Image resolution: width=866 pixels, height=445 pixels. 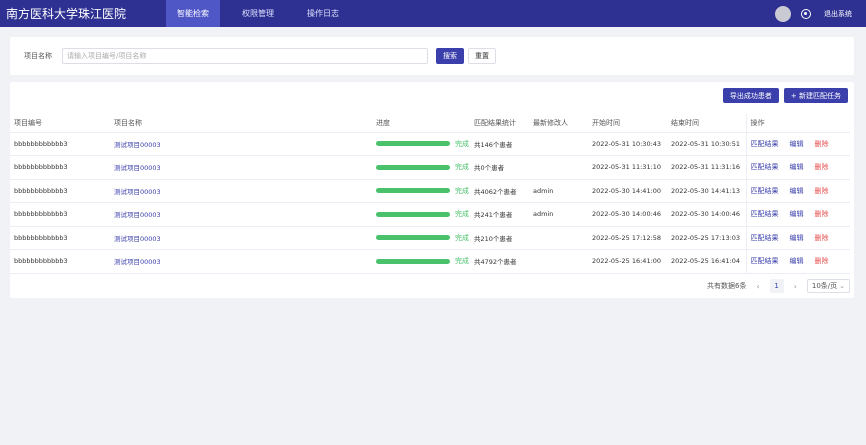 I want to click on avatar, so click(x=783, y=13).